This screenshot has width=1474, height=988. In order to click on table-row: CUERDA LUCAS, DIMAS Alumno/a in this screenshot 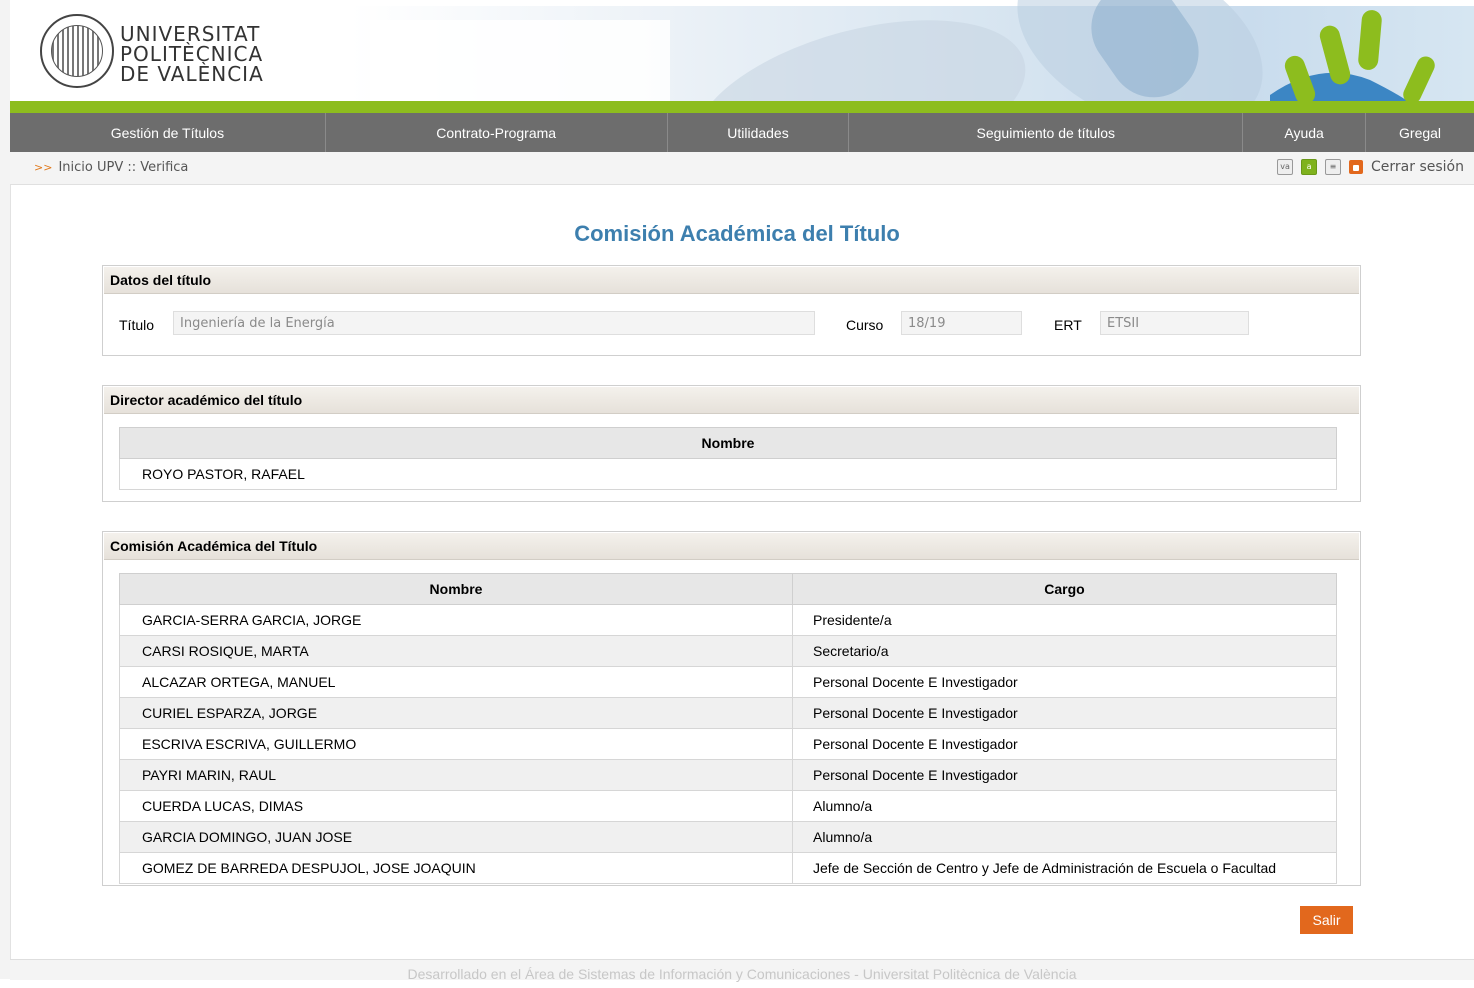, I will do `click(728, 806)`.